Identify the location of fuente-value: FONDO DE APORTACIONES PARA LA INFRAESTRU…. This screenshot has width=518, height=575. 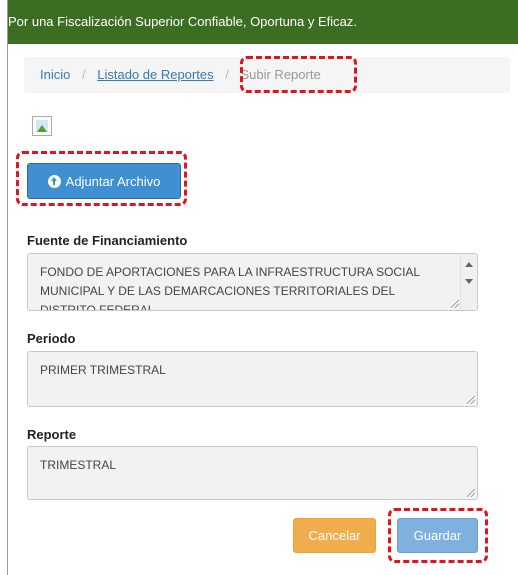
(230, 288).